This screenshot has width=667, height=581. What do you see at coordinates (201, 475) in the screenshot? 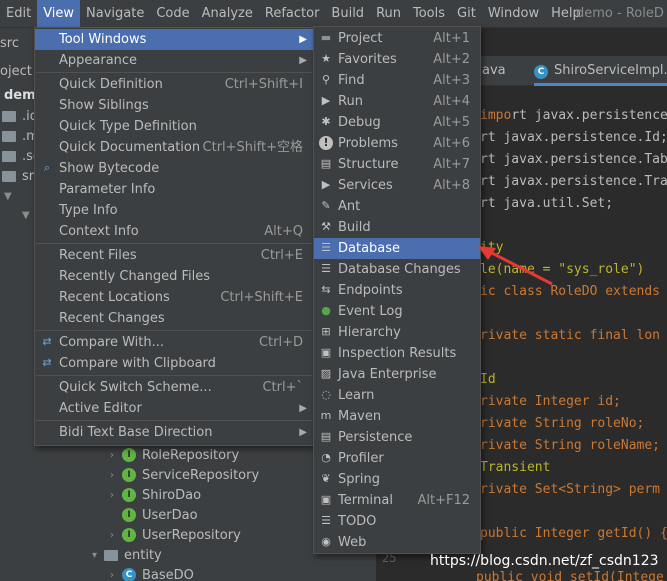
I see `tree-item-label: ServiceRepository` at bounding box center [201, 475].